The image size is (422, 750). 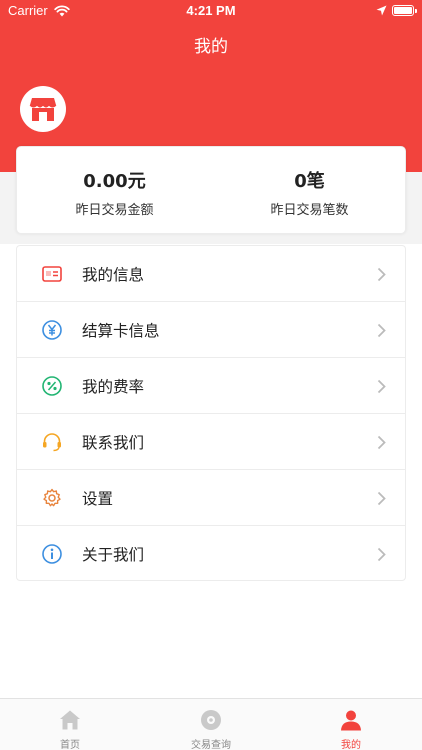 I want to click on menu-item-settlement-card: 结算卡信息, so click(x=211, y=330).